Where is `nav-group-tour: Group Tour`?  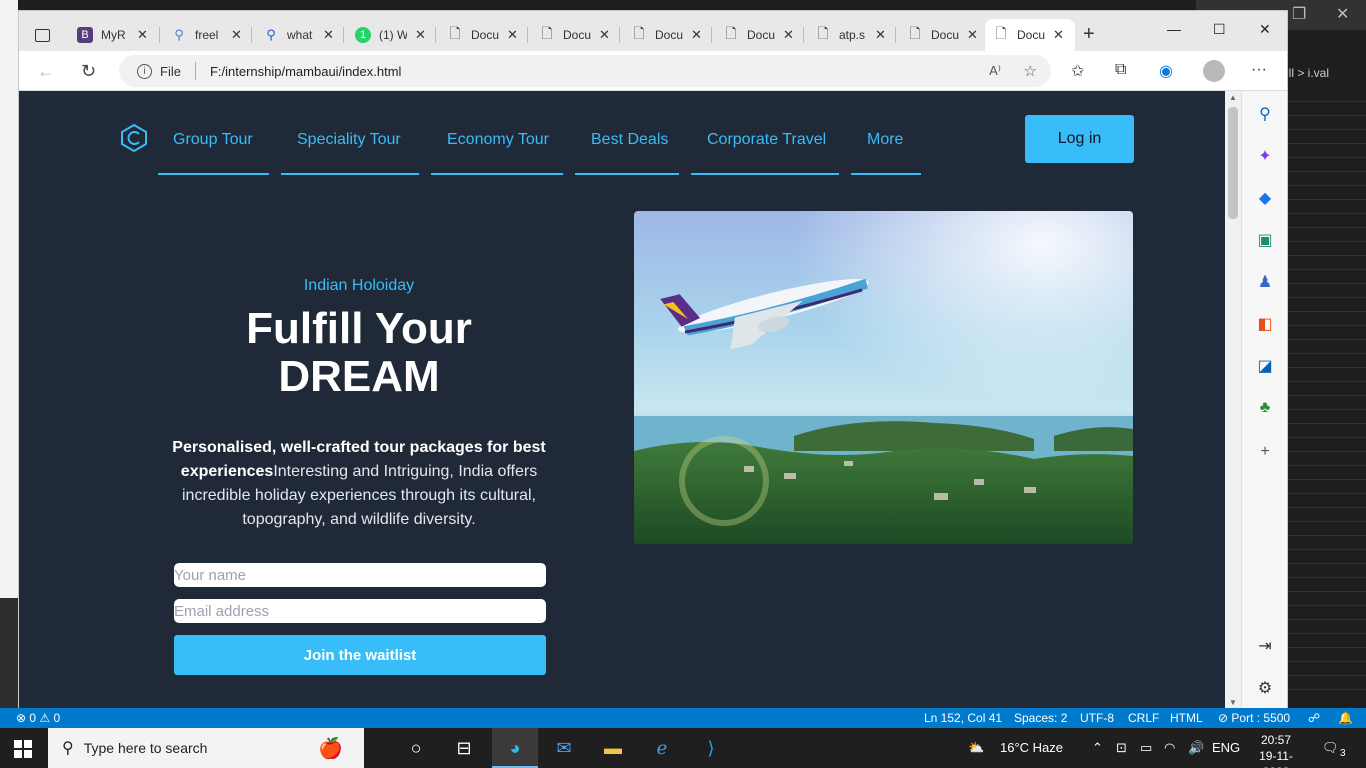
nav-group-tour: Group Tour is located at coordinates (213, 140).